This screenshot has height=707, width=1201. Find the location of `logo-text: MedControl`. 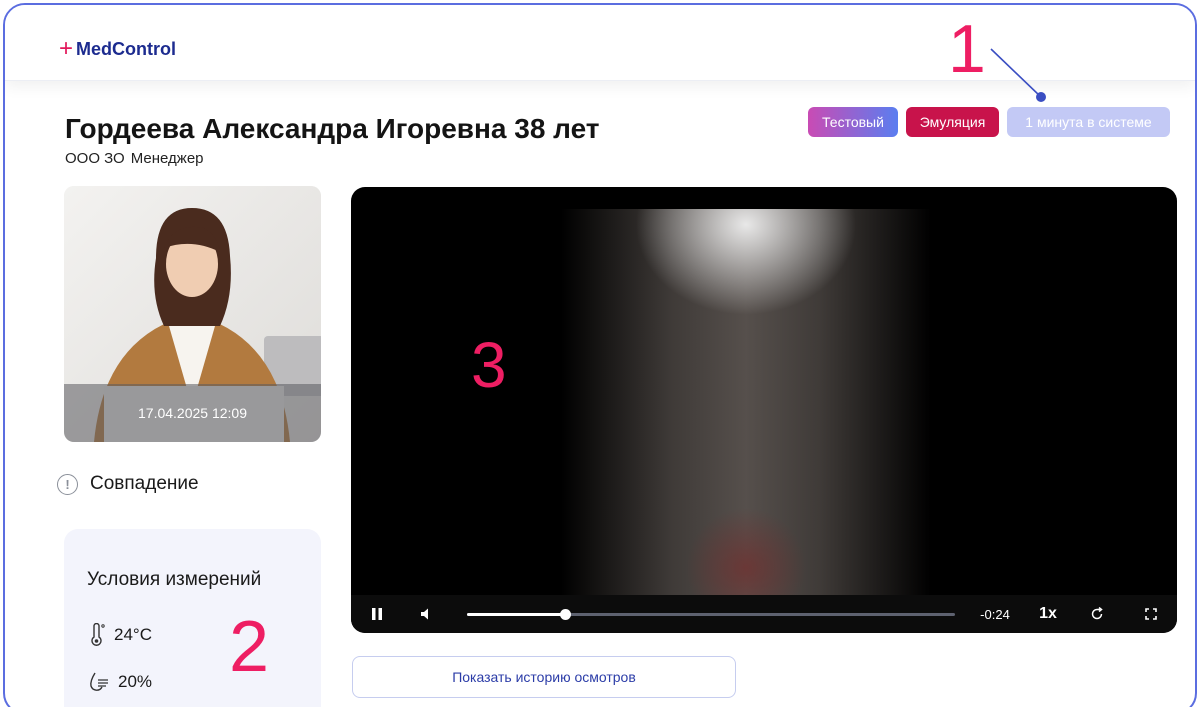

logo-text: MedControl is located at coordinates (126, 49).